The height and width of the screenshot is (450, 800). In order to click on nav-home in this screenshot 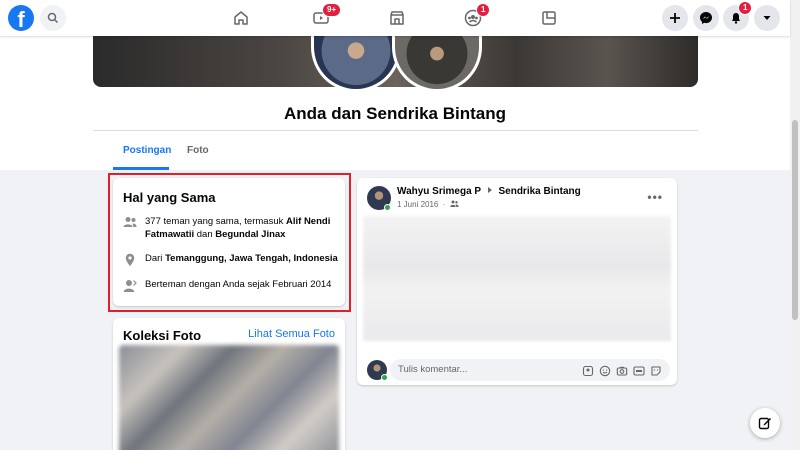, I will do `click(241, 18)`.